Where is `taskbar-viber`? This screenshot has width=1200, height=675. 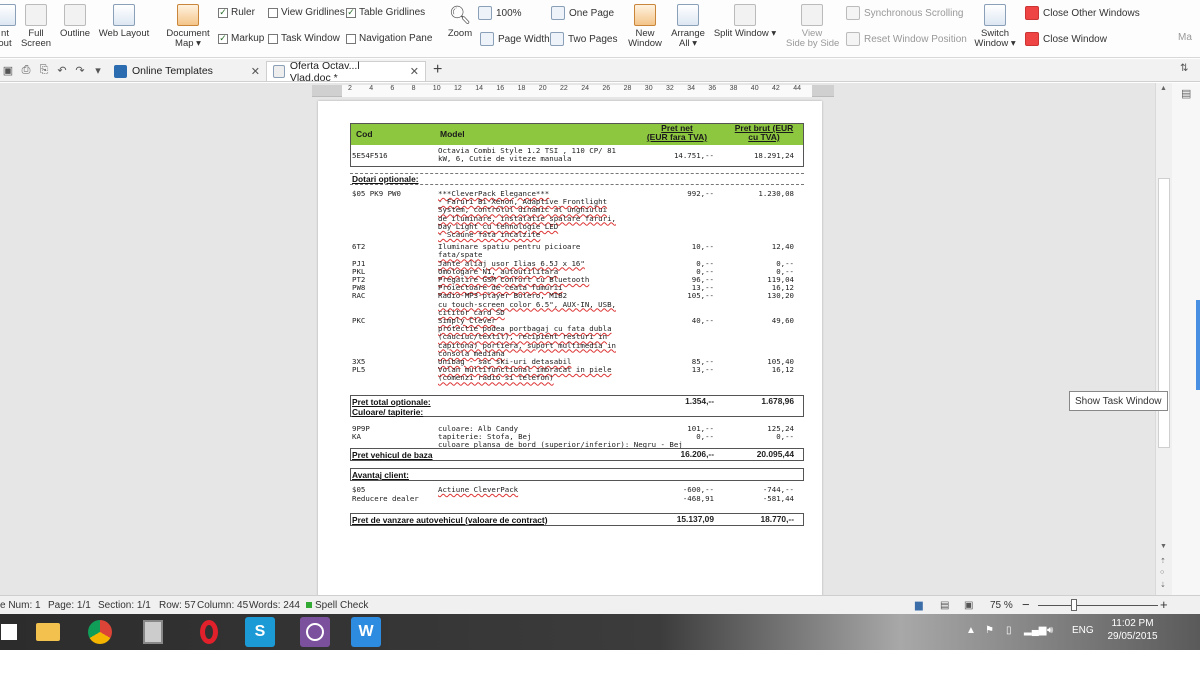 taskbar-viber is located at coordinates (315, 632).